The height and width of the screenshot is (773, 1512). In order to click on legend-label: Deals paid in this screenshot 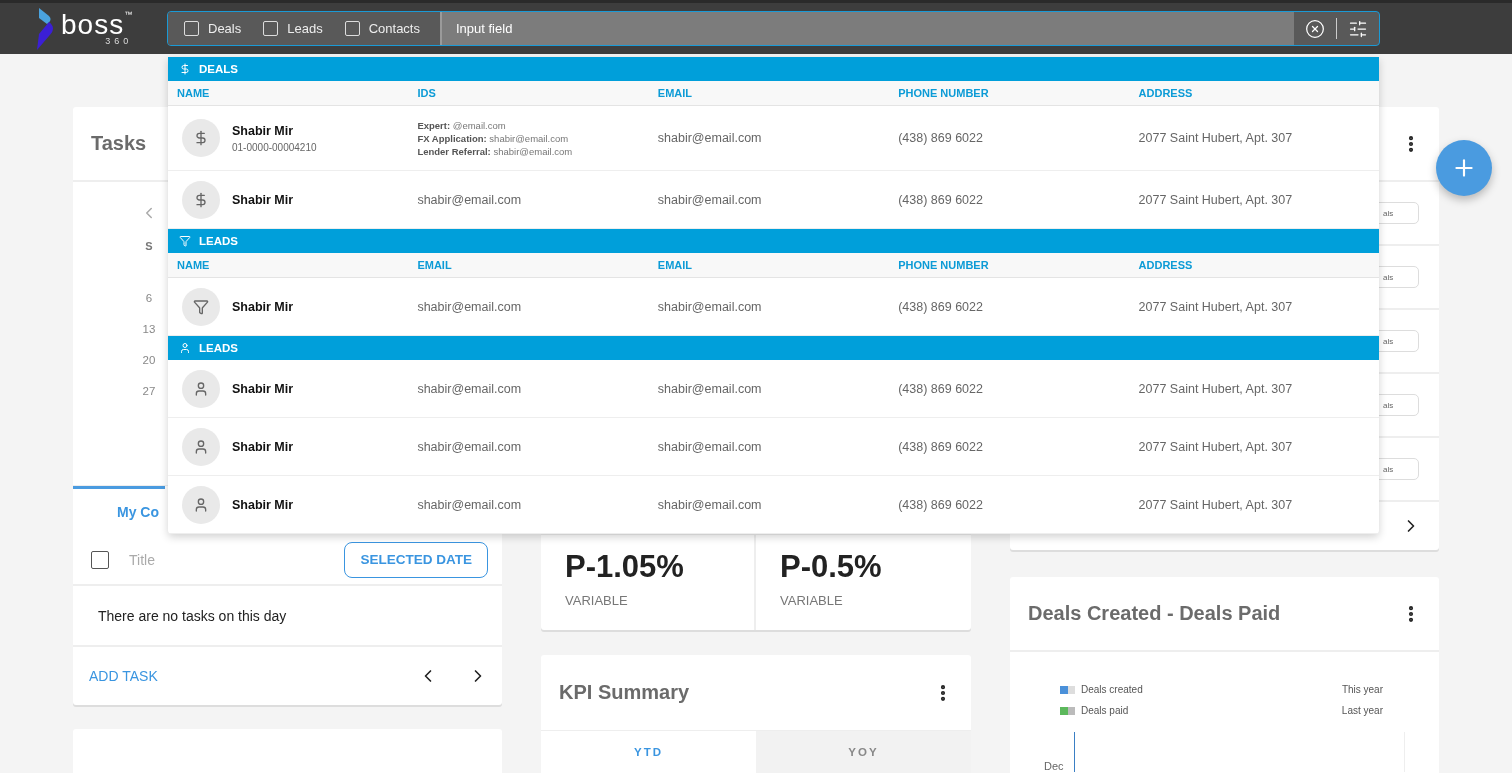, I will do `click(1105, 710)`.